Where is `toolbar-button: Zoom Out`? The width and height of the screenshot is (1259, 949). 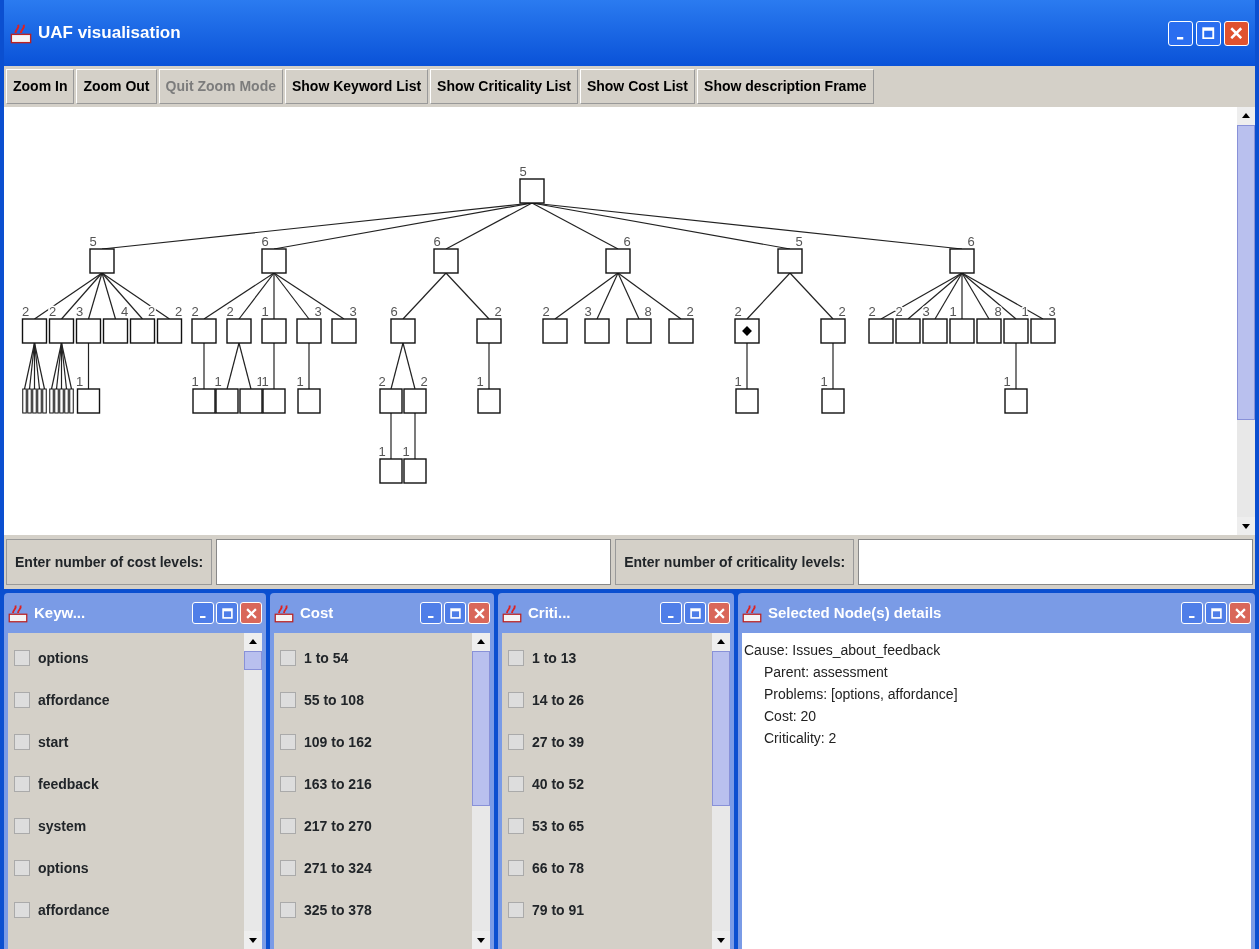
toolbar-button: Zoom Out is located at coordinates (116, 86).